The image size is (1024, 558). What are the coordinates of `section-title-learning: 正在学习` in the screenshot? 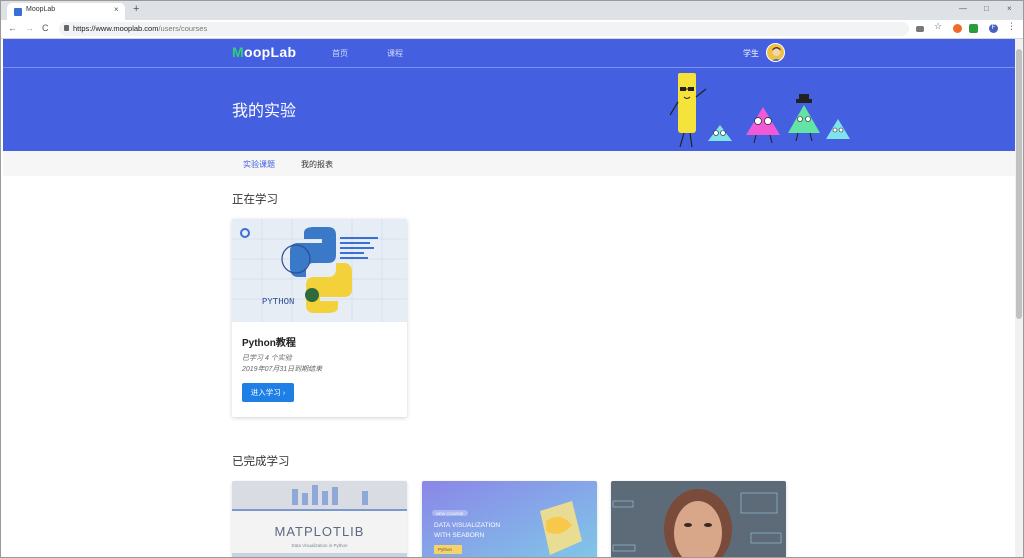 It's located at (255, 200).